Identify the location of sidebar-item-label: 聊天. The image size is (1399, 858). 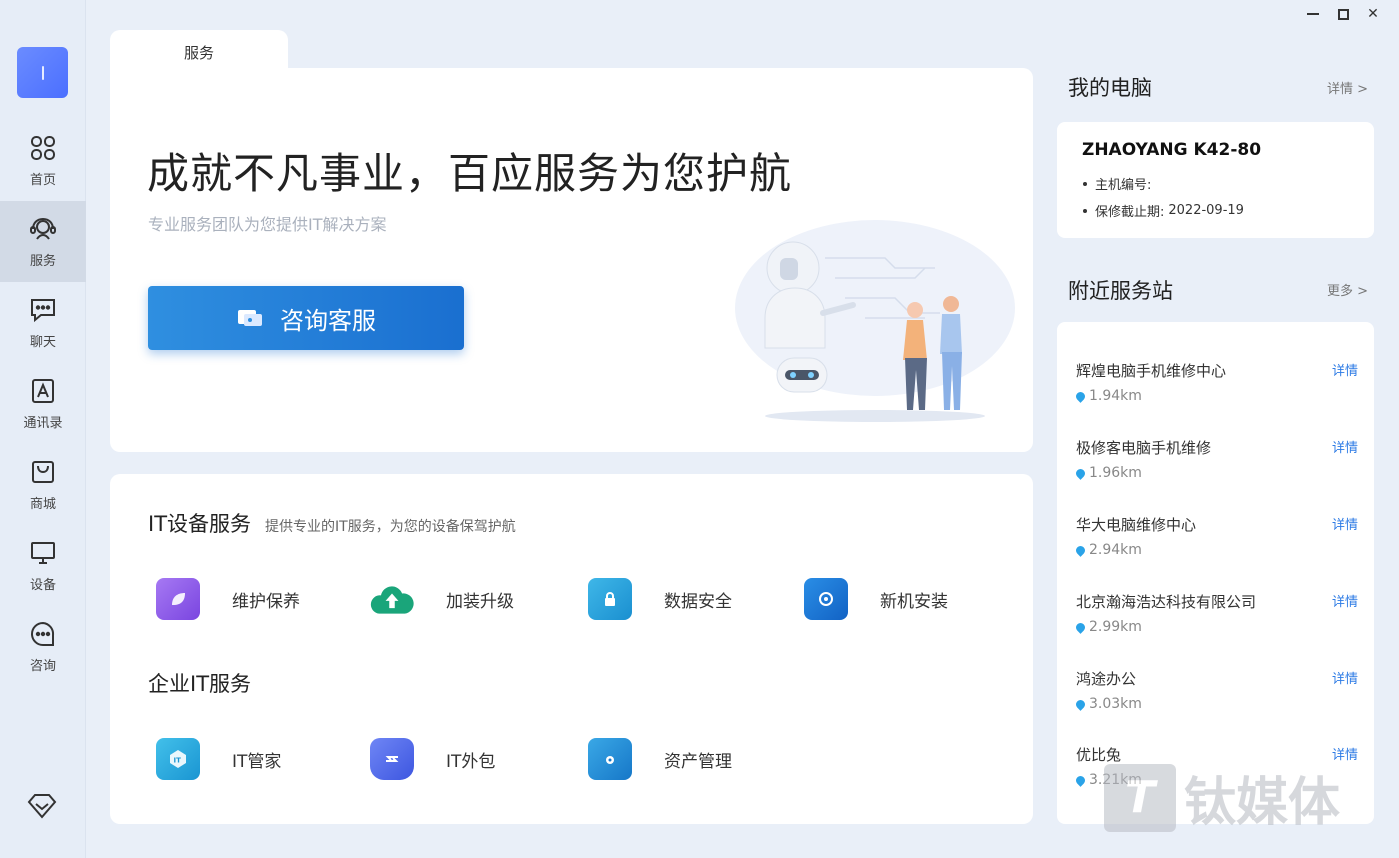
(42, 342).